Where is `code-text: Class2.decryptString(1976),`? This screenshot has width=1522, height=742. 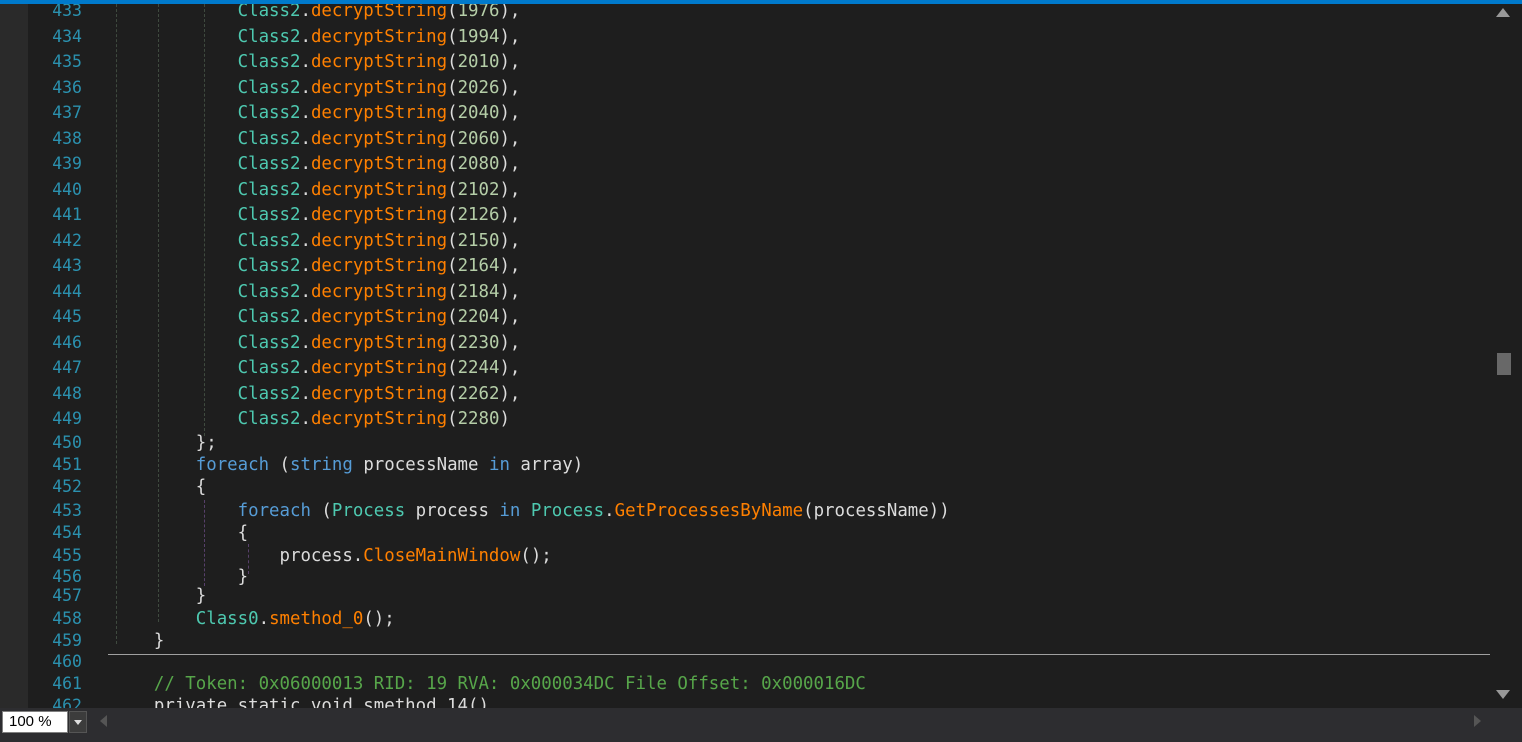
code-text: Class2.decryptString(1976), is located at coordinates (316, 13).